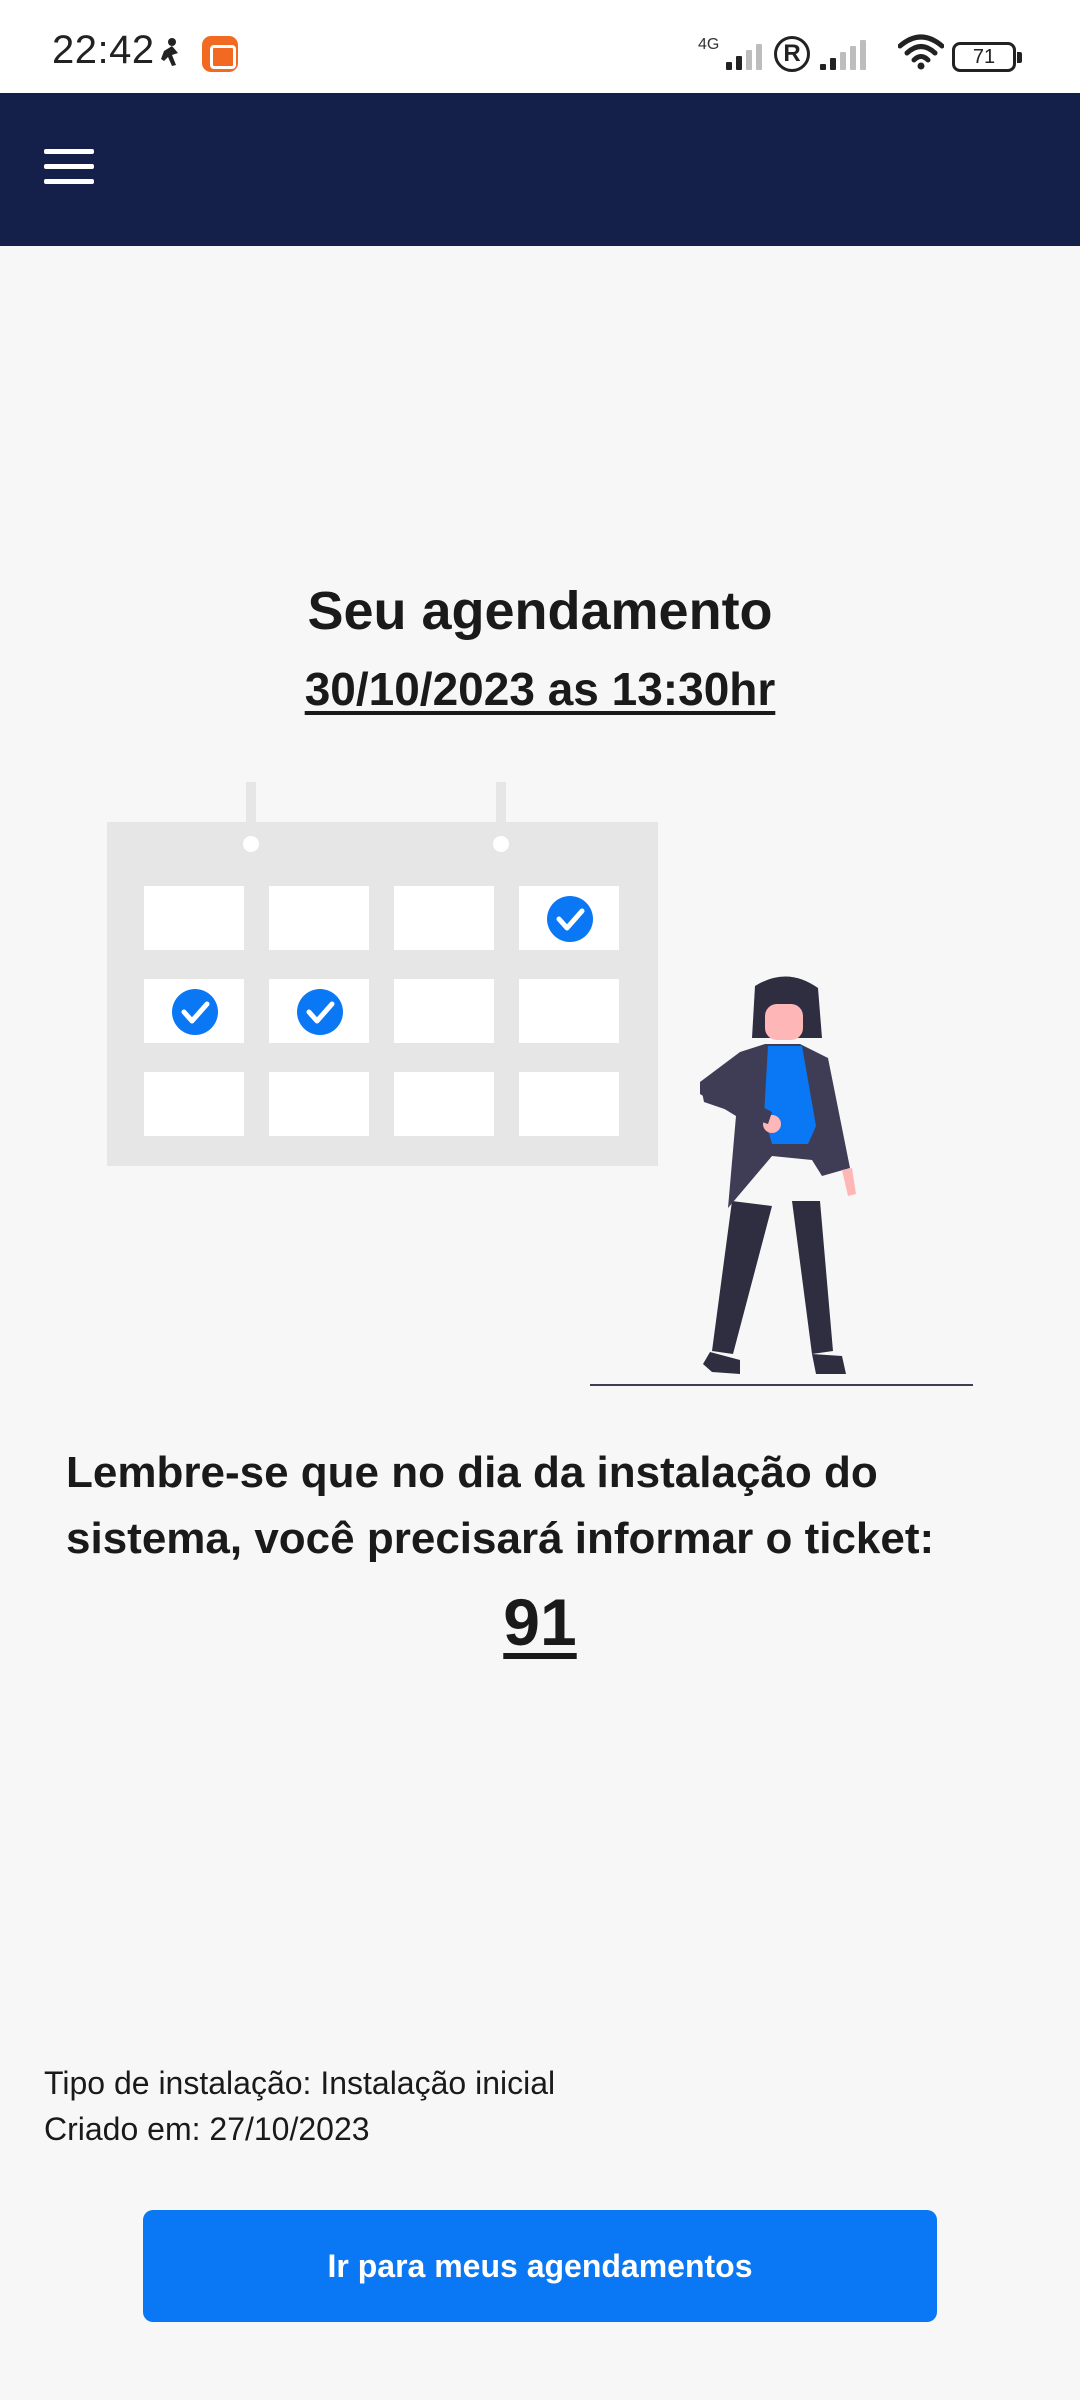 This screenshot has height=2400, width=1080. What do you see at coordinates (382, 974) in the screenshot?
I see `calendar-icon` at bounding box center [382, 974].